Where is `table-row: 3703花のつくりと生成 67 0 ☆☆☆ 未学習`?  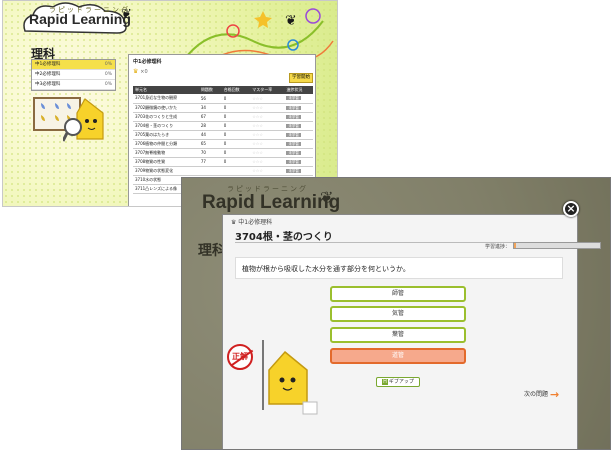
table-row: 3703花のつくりと生成 67 0 ☆☆☆ 未学習 is located at coordinates (223, 117).